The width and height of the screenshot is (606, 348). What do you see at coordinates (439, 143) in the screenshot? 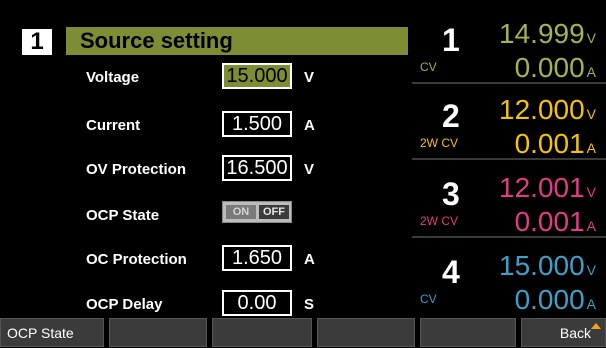
I see `channel-2-mode: 2W CV` at bounding box center [439, 143].